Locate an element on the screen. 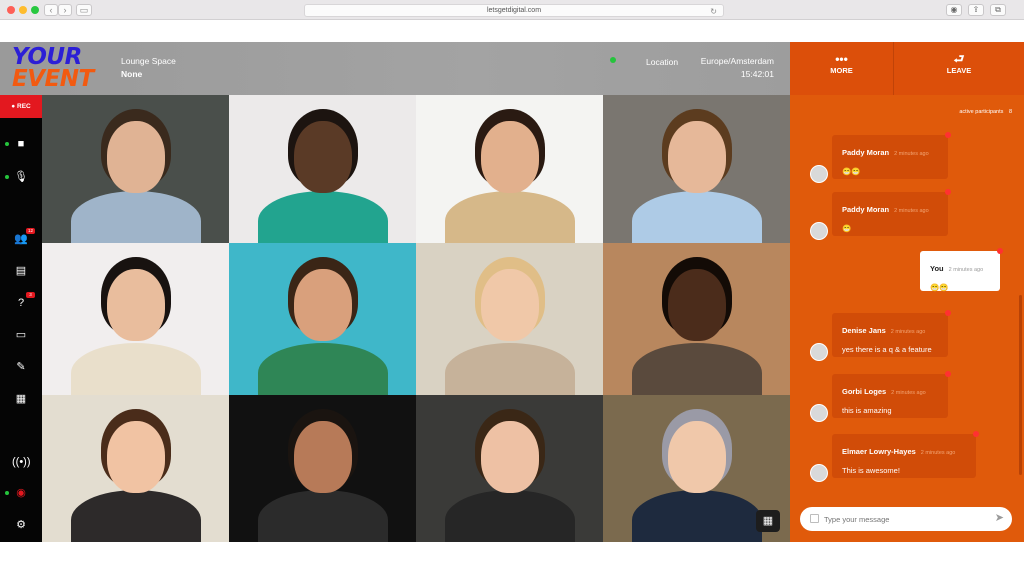  message-composer: ➤ is located at coordinates (906, 519).